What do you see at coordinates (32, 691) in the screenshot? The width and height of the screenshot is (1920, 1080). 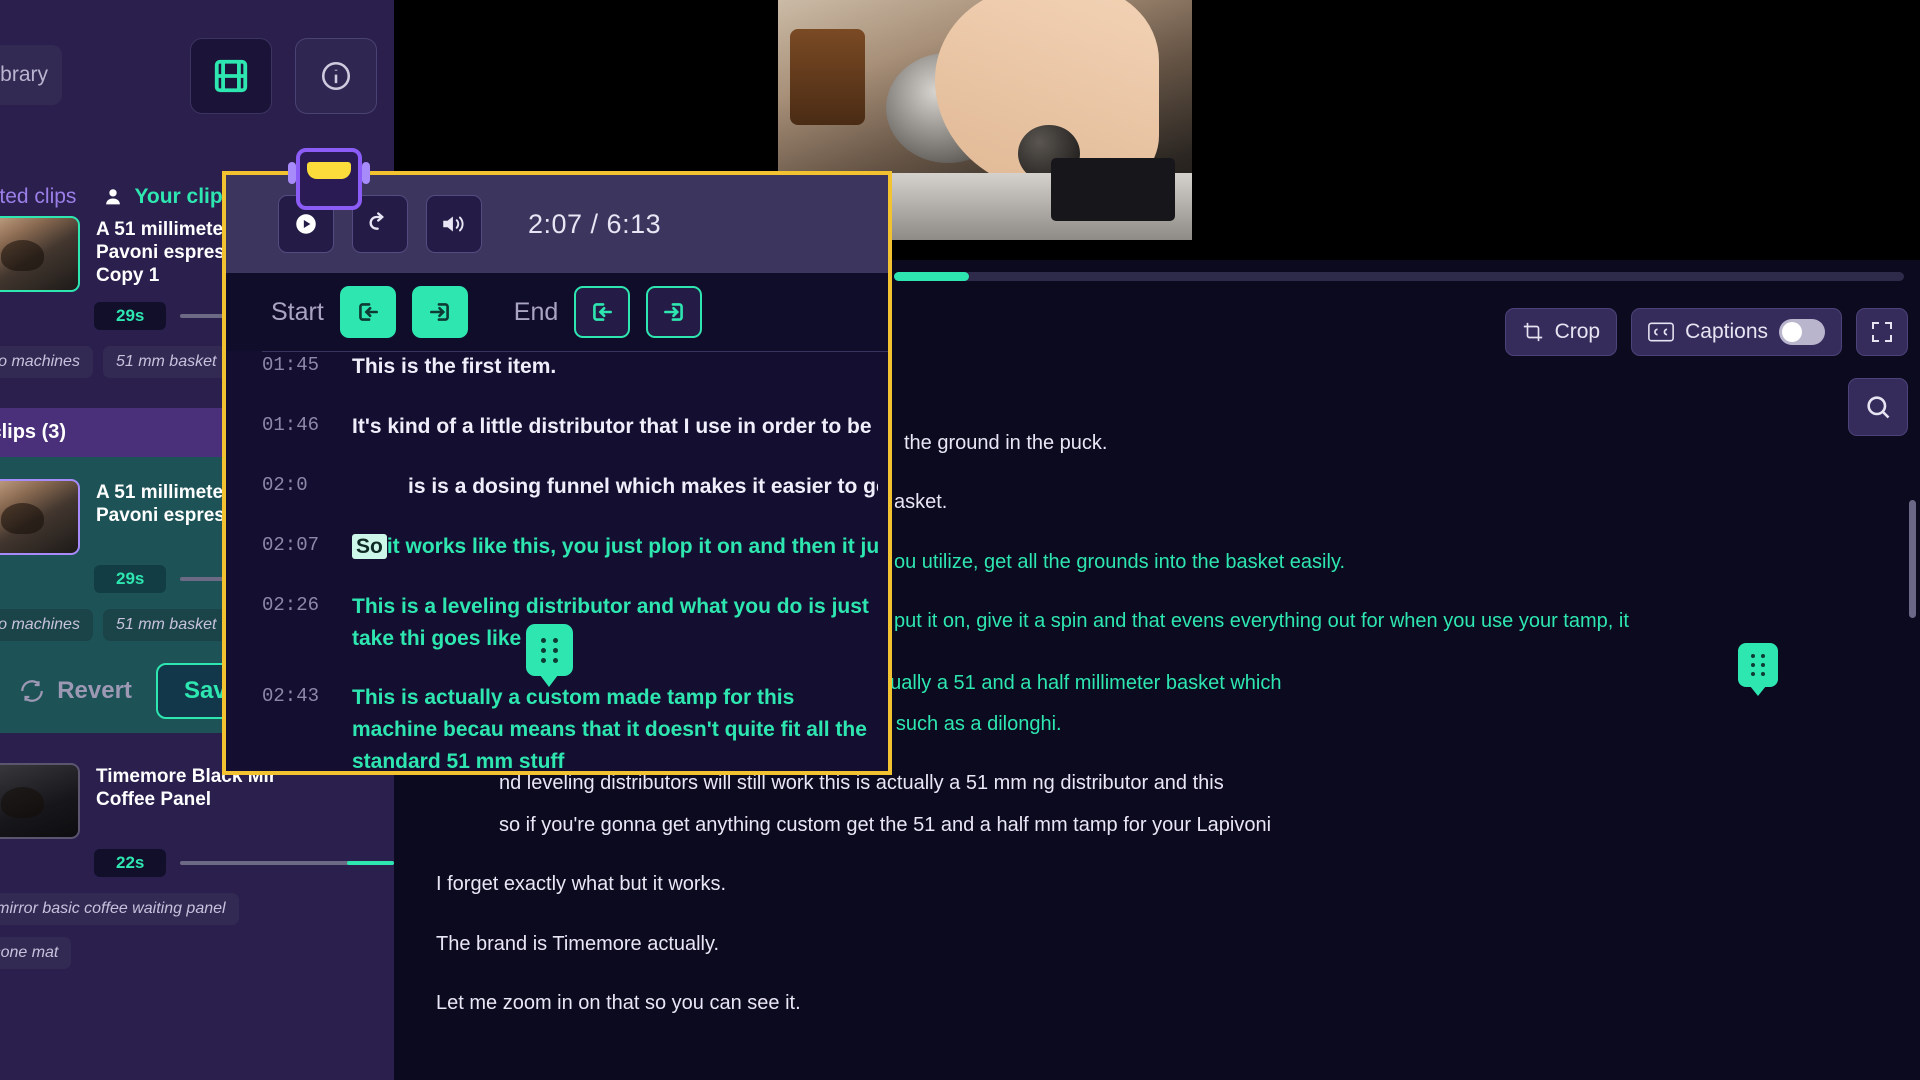 I see `refresh-icon` at bounding box center [32, 691].